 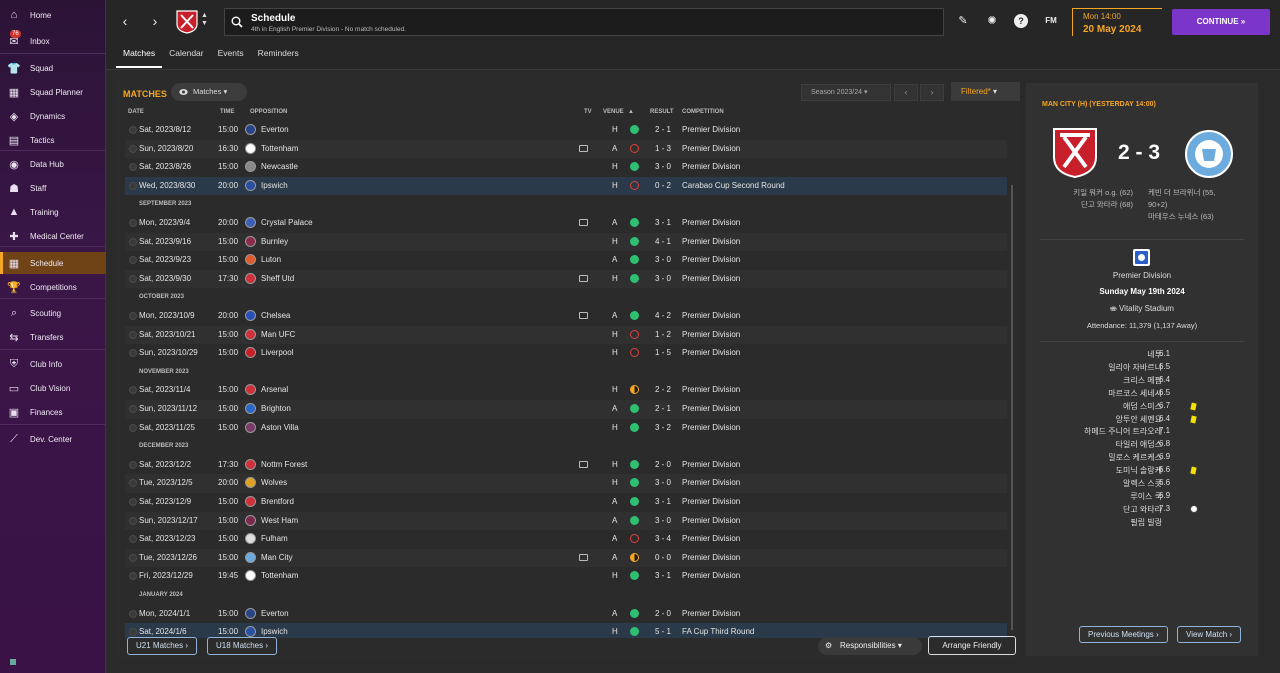 What do you see at coordinates (53, 388) in the screenshot?
I see `sidebar-item-club-vision: ▭ Club Vision` at bounding box center [53, 388].